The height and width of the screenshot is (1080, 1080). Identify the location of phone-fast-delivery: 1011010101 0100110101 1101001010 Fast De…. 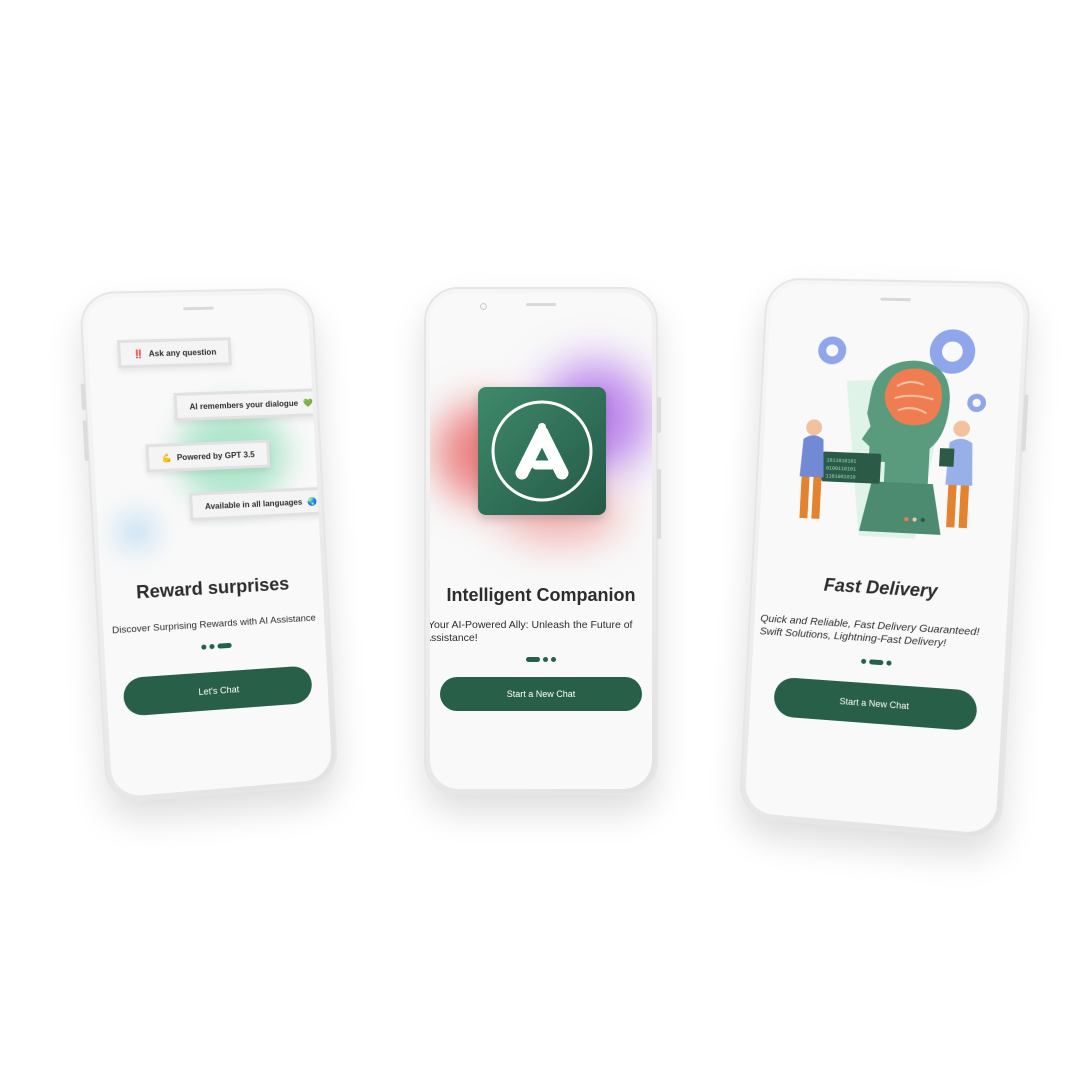
(884, 559).